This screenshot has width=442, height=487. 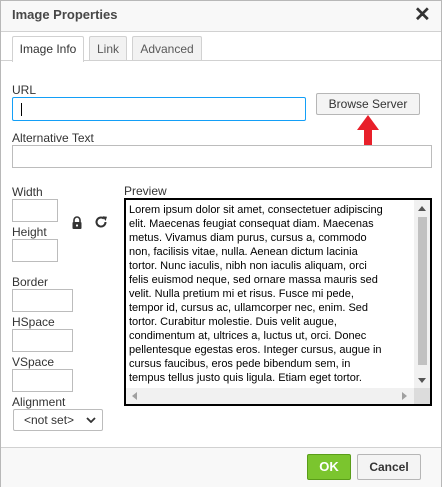 I want to click on tab-link: Link, so click(x=108, y=48).